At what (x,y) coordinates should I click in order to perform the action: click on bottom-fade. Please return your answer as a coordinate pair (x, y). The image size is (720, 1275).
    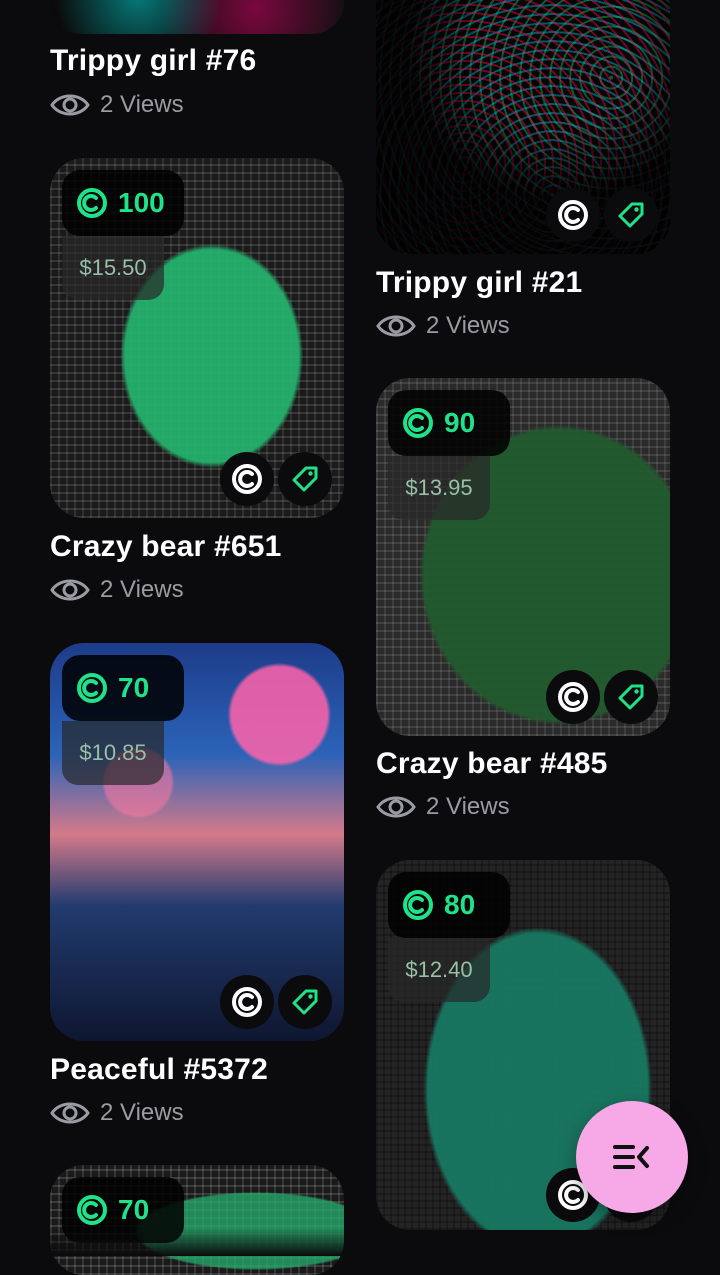
    Looking at the image, I should click on (360, 1242).